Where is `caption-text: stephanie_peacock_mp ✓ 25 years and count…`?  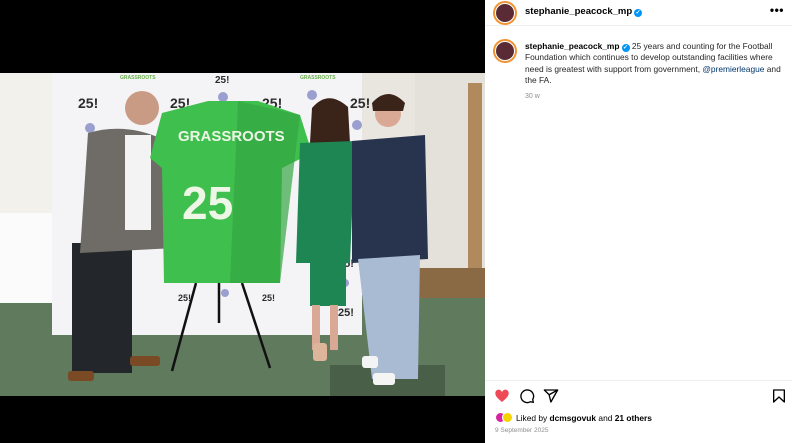 caption-text: stephanie_peacock_mp ✓ 25 years and count… is located at coordinates (655, 63).